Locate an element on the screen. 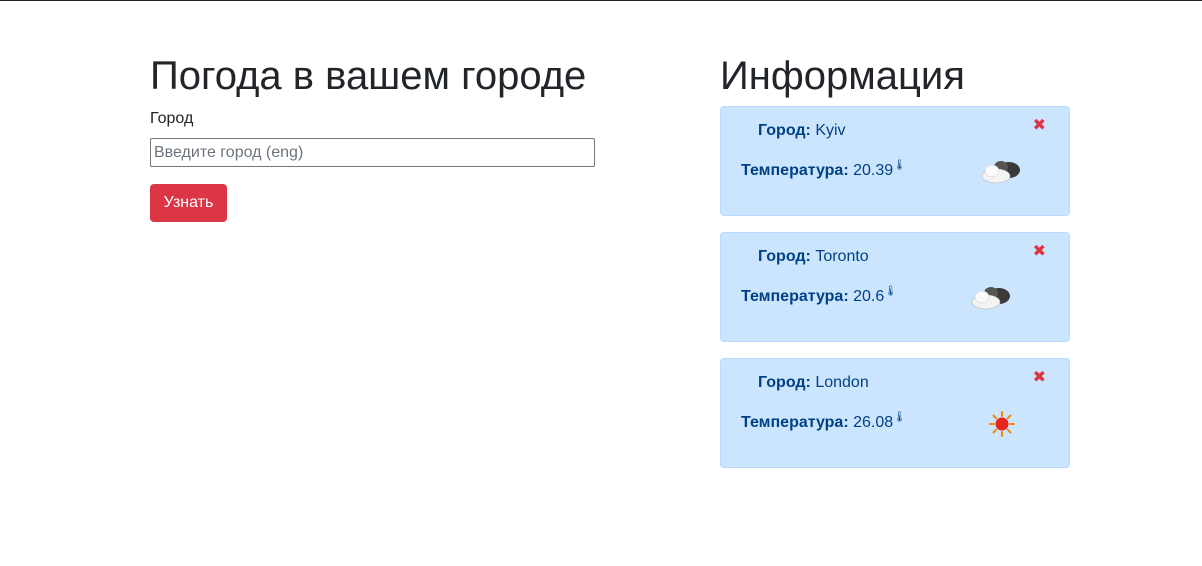 The width and height of the screenshot is (1202, 566). temperature-value: 20.39 is located at coordinates (873, 170).